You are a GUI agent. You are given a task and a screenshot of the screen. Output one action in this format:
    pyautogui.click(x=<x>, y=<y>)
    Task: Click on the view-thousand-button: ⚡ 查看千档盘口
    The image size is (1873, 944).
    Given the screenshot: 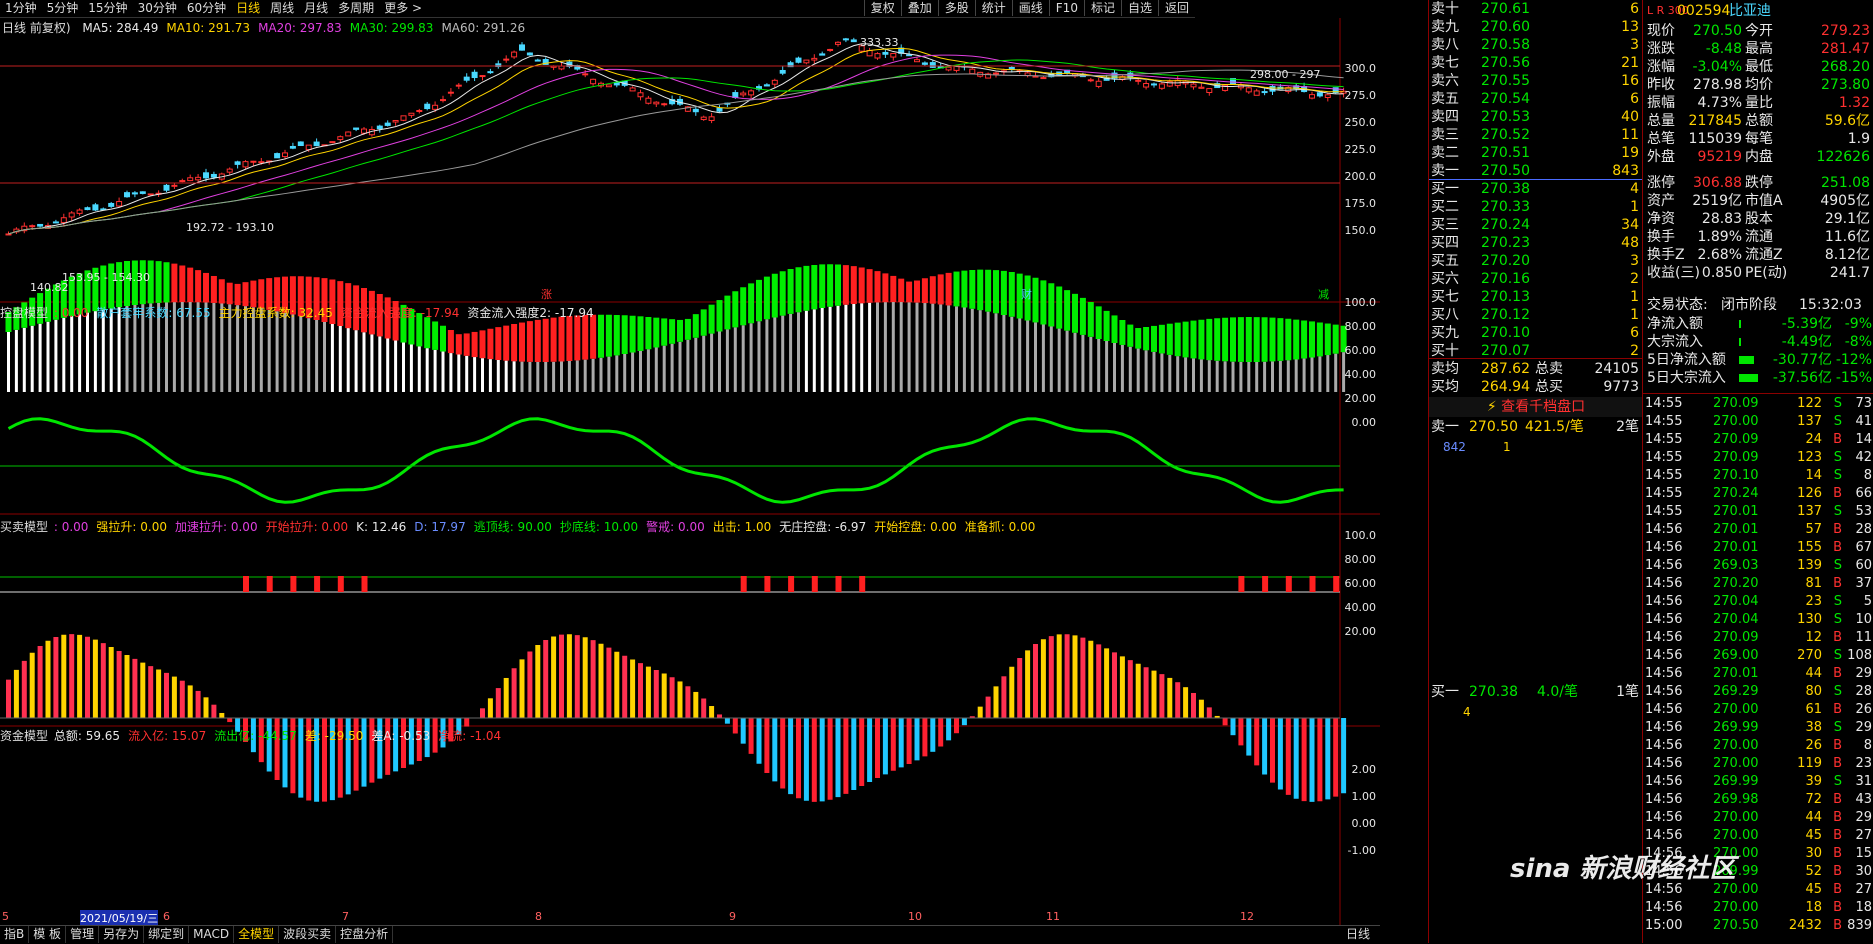 What is the action you would take?
    pyautogui.click(x=1536, y=407)
    